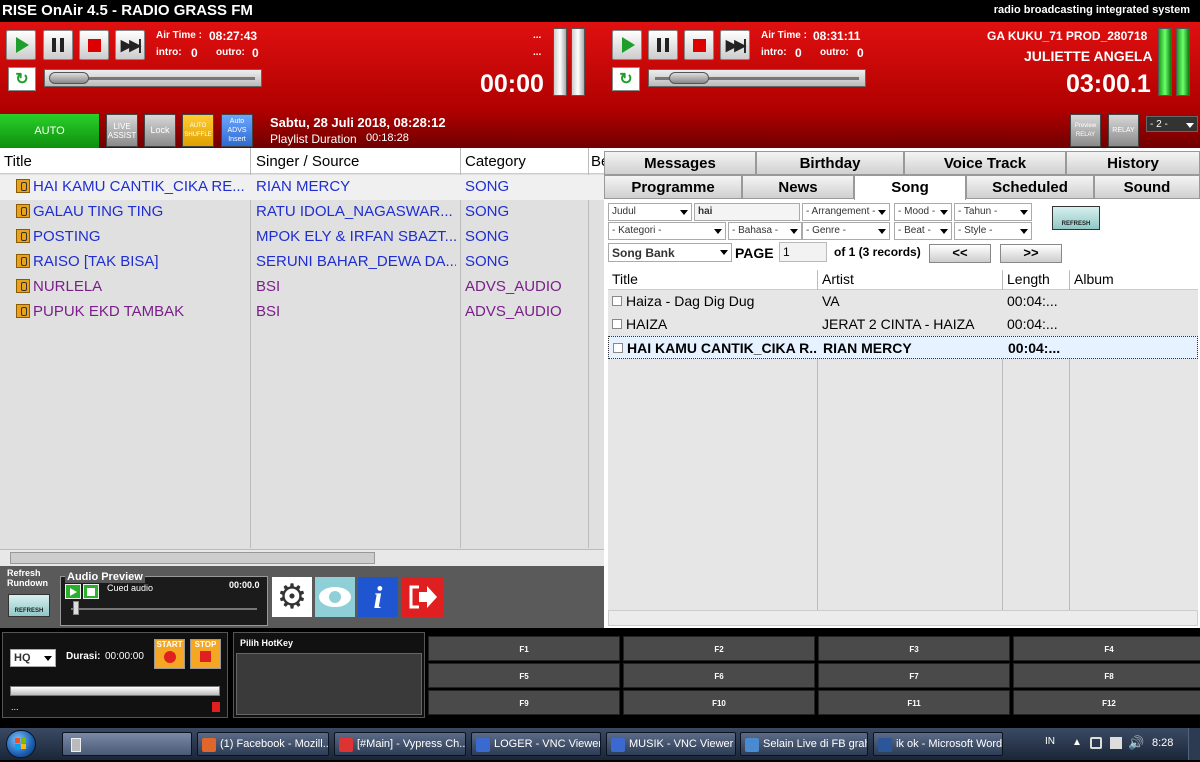 This screenshot has height=762, width=1200. I want to click on record-start-button: START, so click(169, 654).